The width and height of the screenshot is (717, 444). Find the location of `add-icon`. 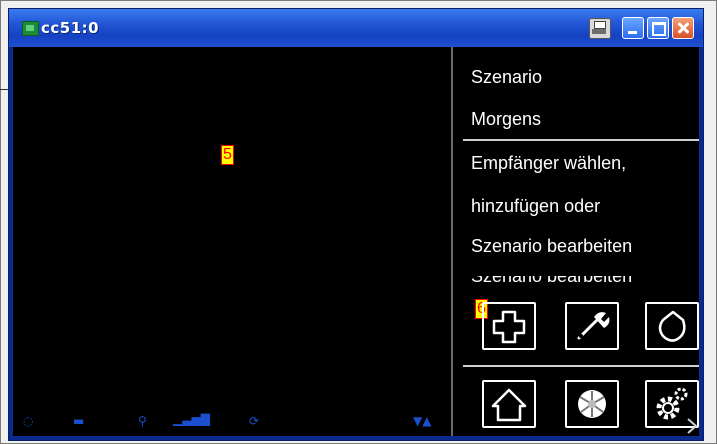

add-icon is located at coordinates (509, 327).